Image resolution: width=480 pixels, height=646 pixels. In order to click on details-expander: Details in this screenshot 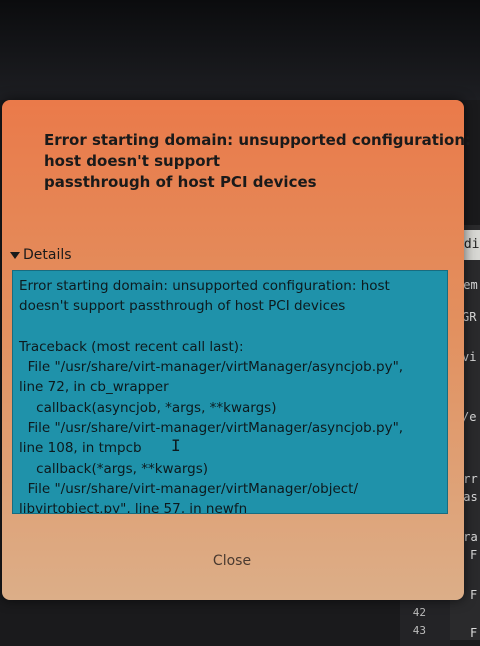, I will do `click(41, 255)`.